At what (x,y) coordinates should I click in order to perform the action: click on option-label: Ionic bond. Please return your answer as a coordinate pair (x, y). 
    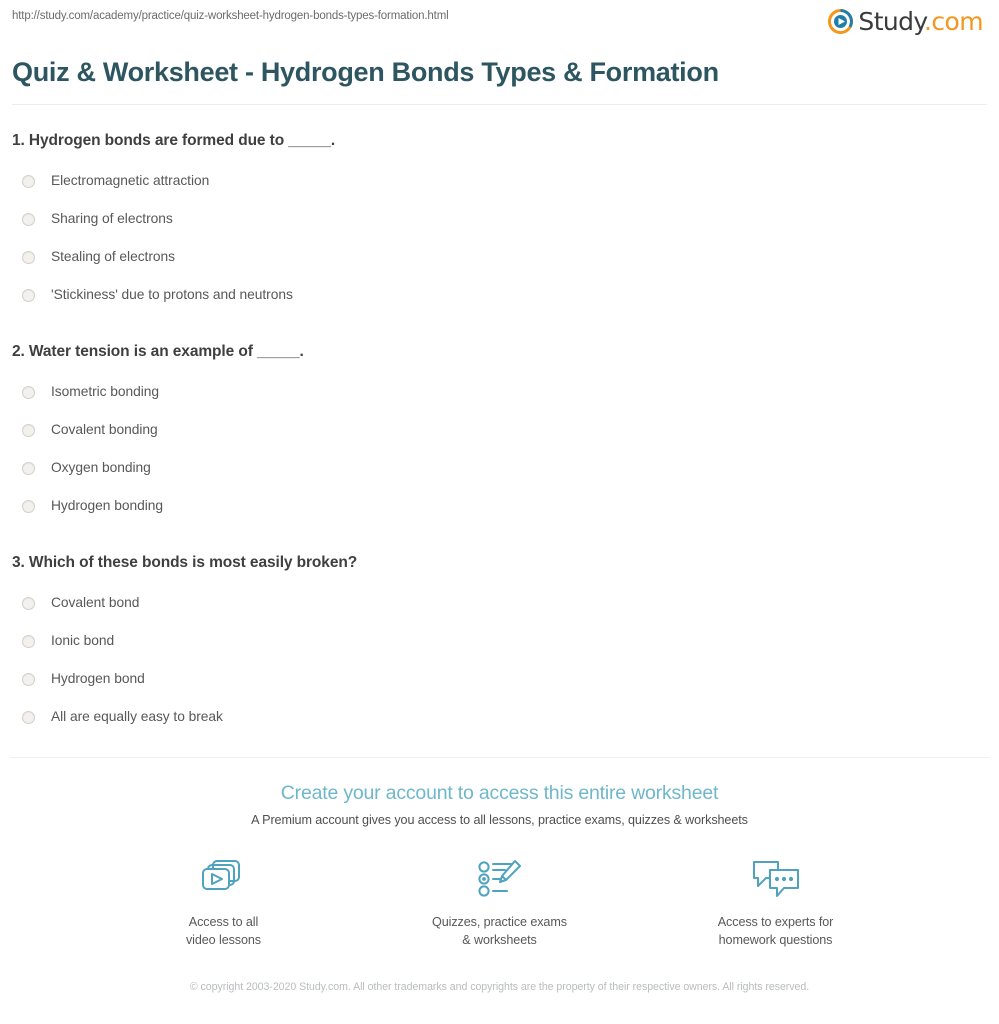
    Looking at the image, I should click on (83, 640).